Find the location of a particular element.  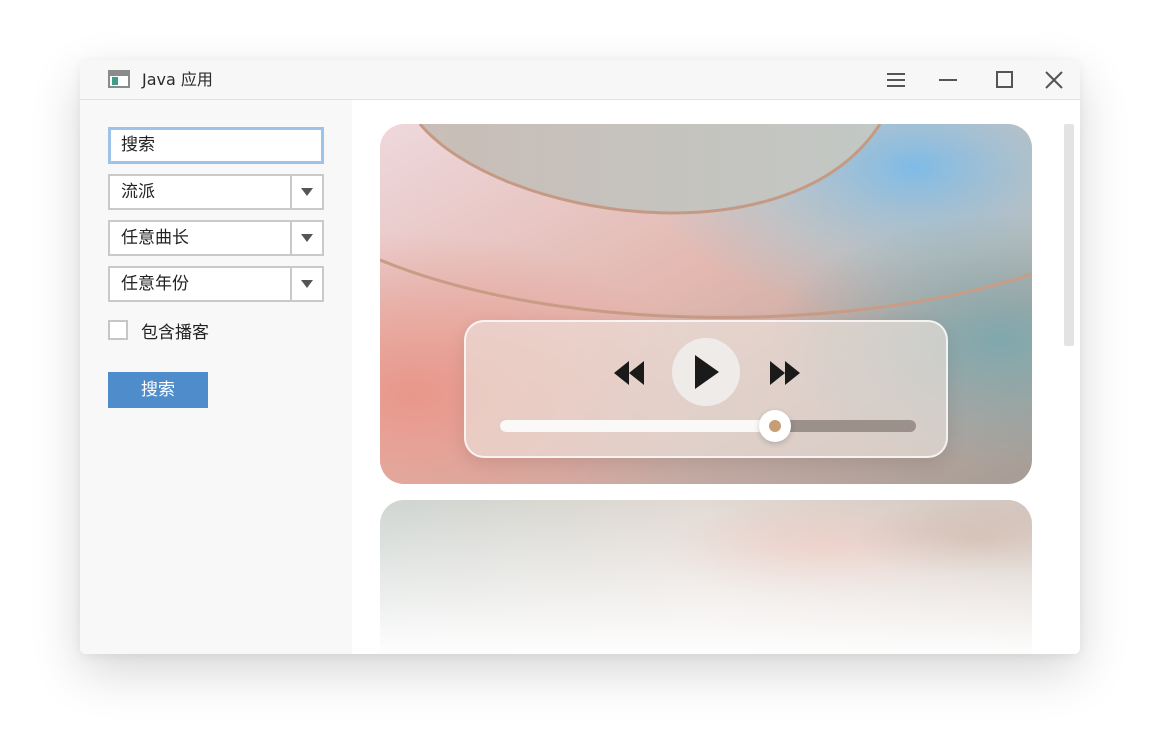

play-button is located at coordinates (706, 372).